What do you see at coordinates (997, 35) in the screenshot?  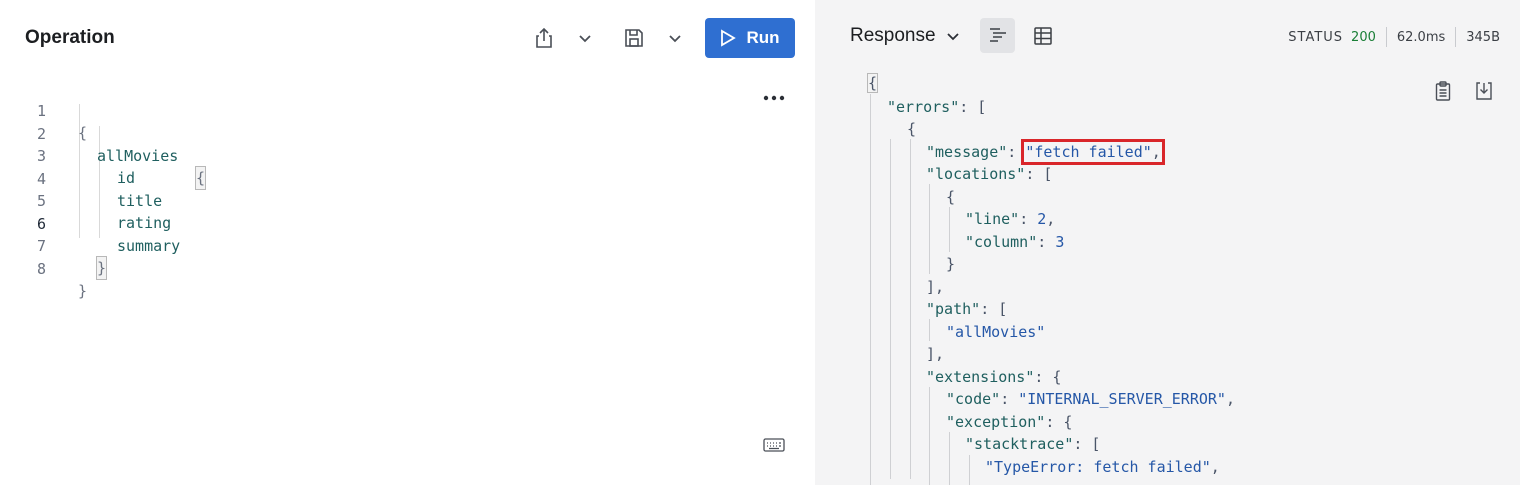 I see `text-view-icon` at bounding box center [997, 35].